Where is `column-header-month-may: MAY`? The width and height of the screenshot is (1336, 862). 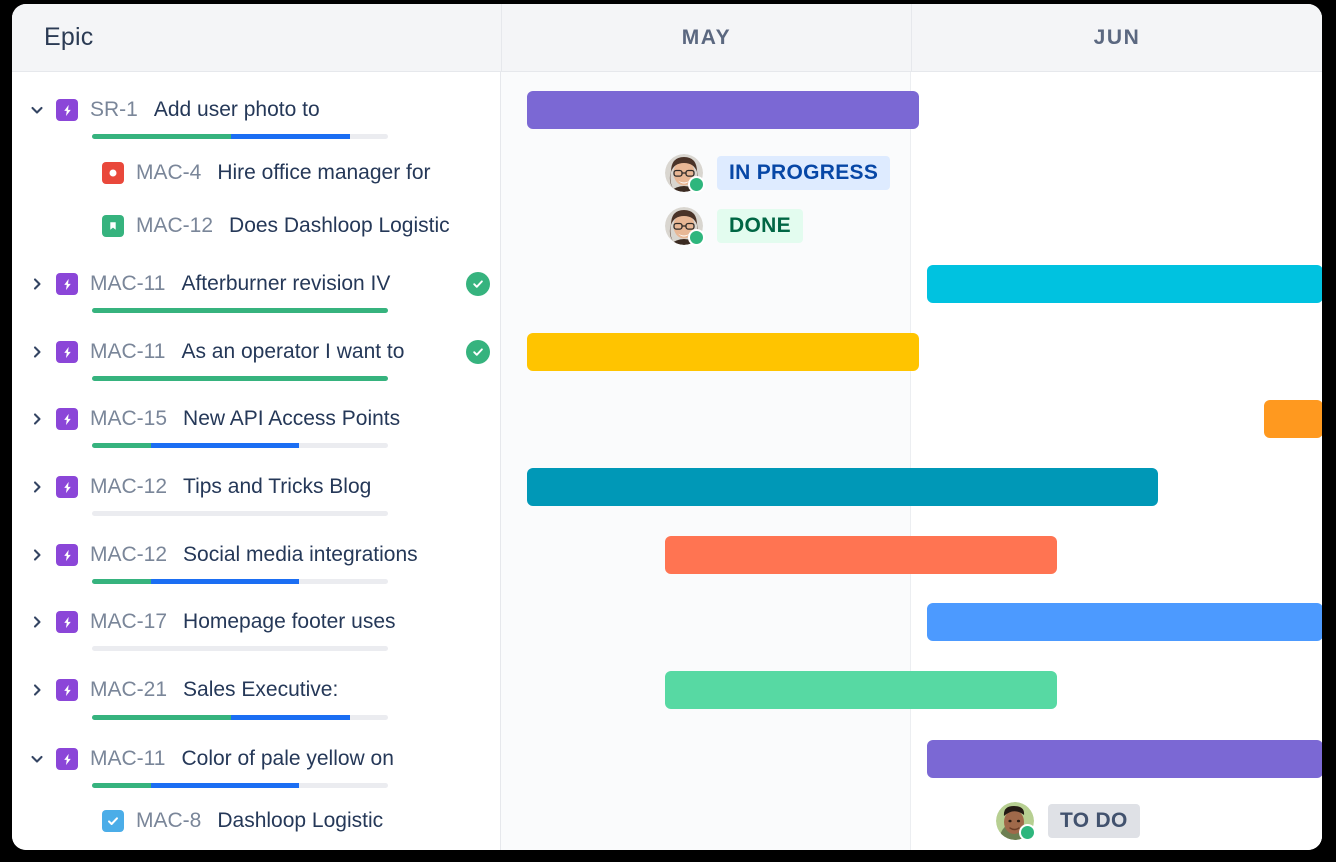
column-header-month-may: MAY is located at coordinates (706, 37).